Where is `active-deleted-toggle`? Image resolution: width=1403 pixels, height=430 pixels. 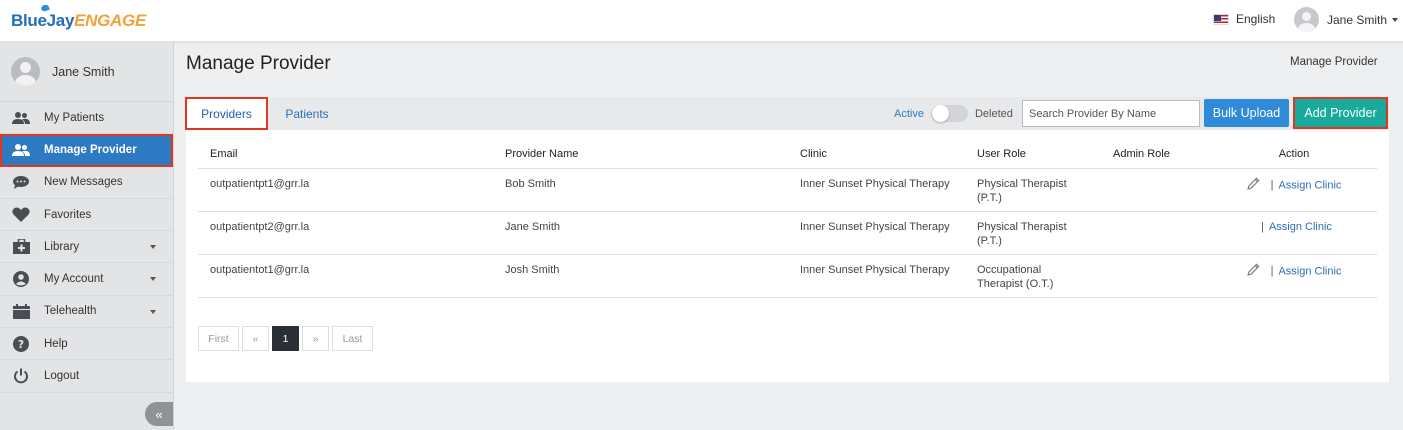 active-deleted-toggle is located at coordinates (949, 113).